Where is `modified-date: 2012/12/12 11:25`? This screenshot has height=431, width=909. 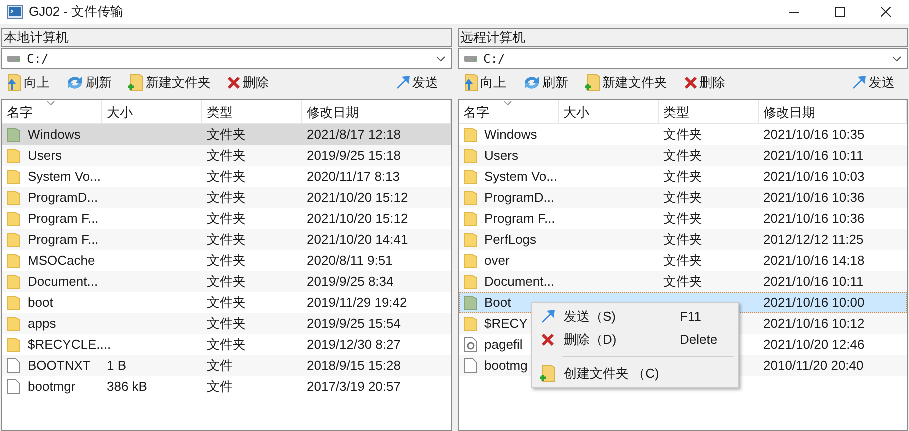 modified-date: 2012/12/12 11:25 is located at coordinates (814, 239).